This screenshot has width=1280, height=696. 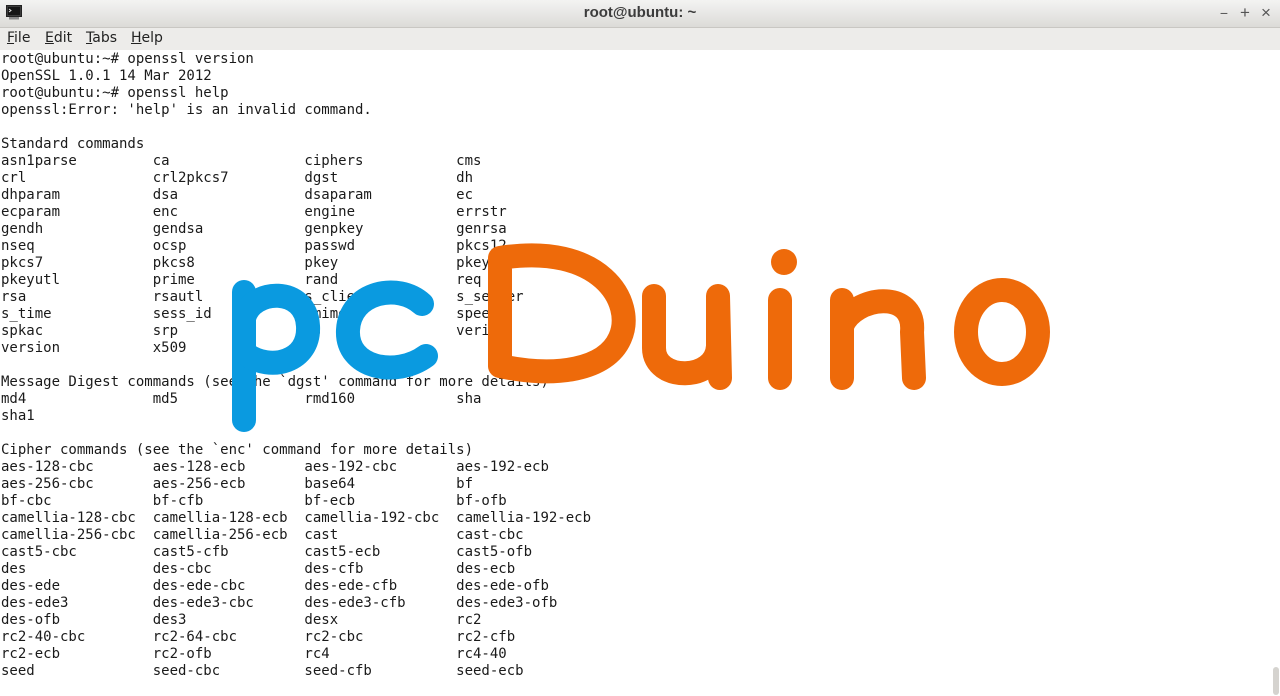 What do you see at coordinates (267, 263) in the screenshot?
I see `terminal-line: pkcs7 pkcs8 pkey pkeyparam` at bounding box center [267, 263].